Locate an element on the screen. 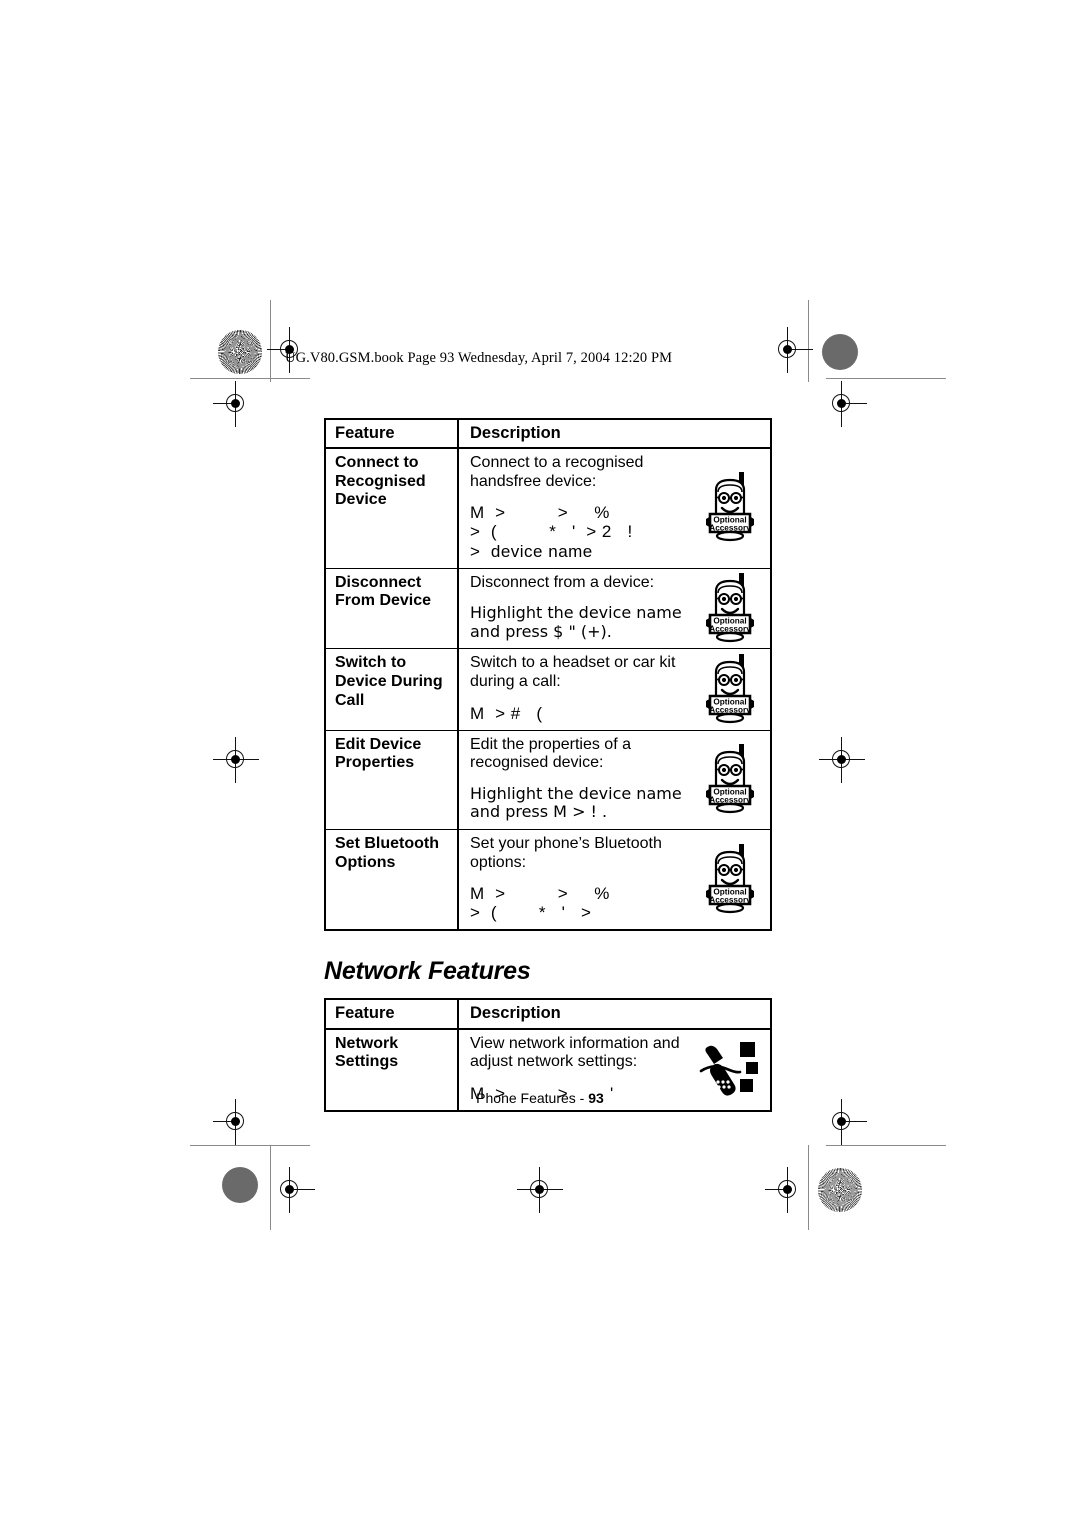 The width and height of the screenshot is (1080, 1528). description-text: Set your phone’s Bluetooth options: is located at coordinates (566, 852).